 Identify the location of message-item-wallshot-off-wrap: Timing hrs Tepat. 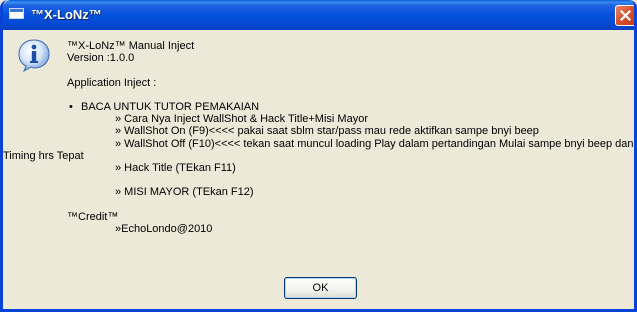
(43, 155).